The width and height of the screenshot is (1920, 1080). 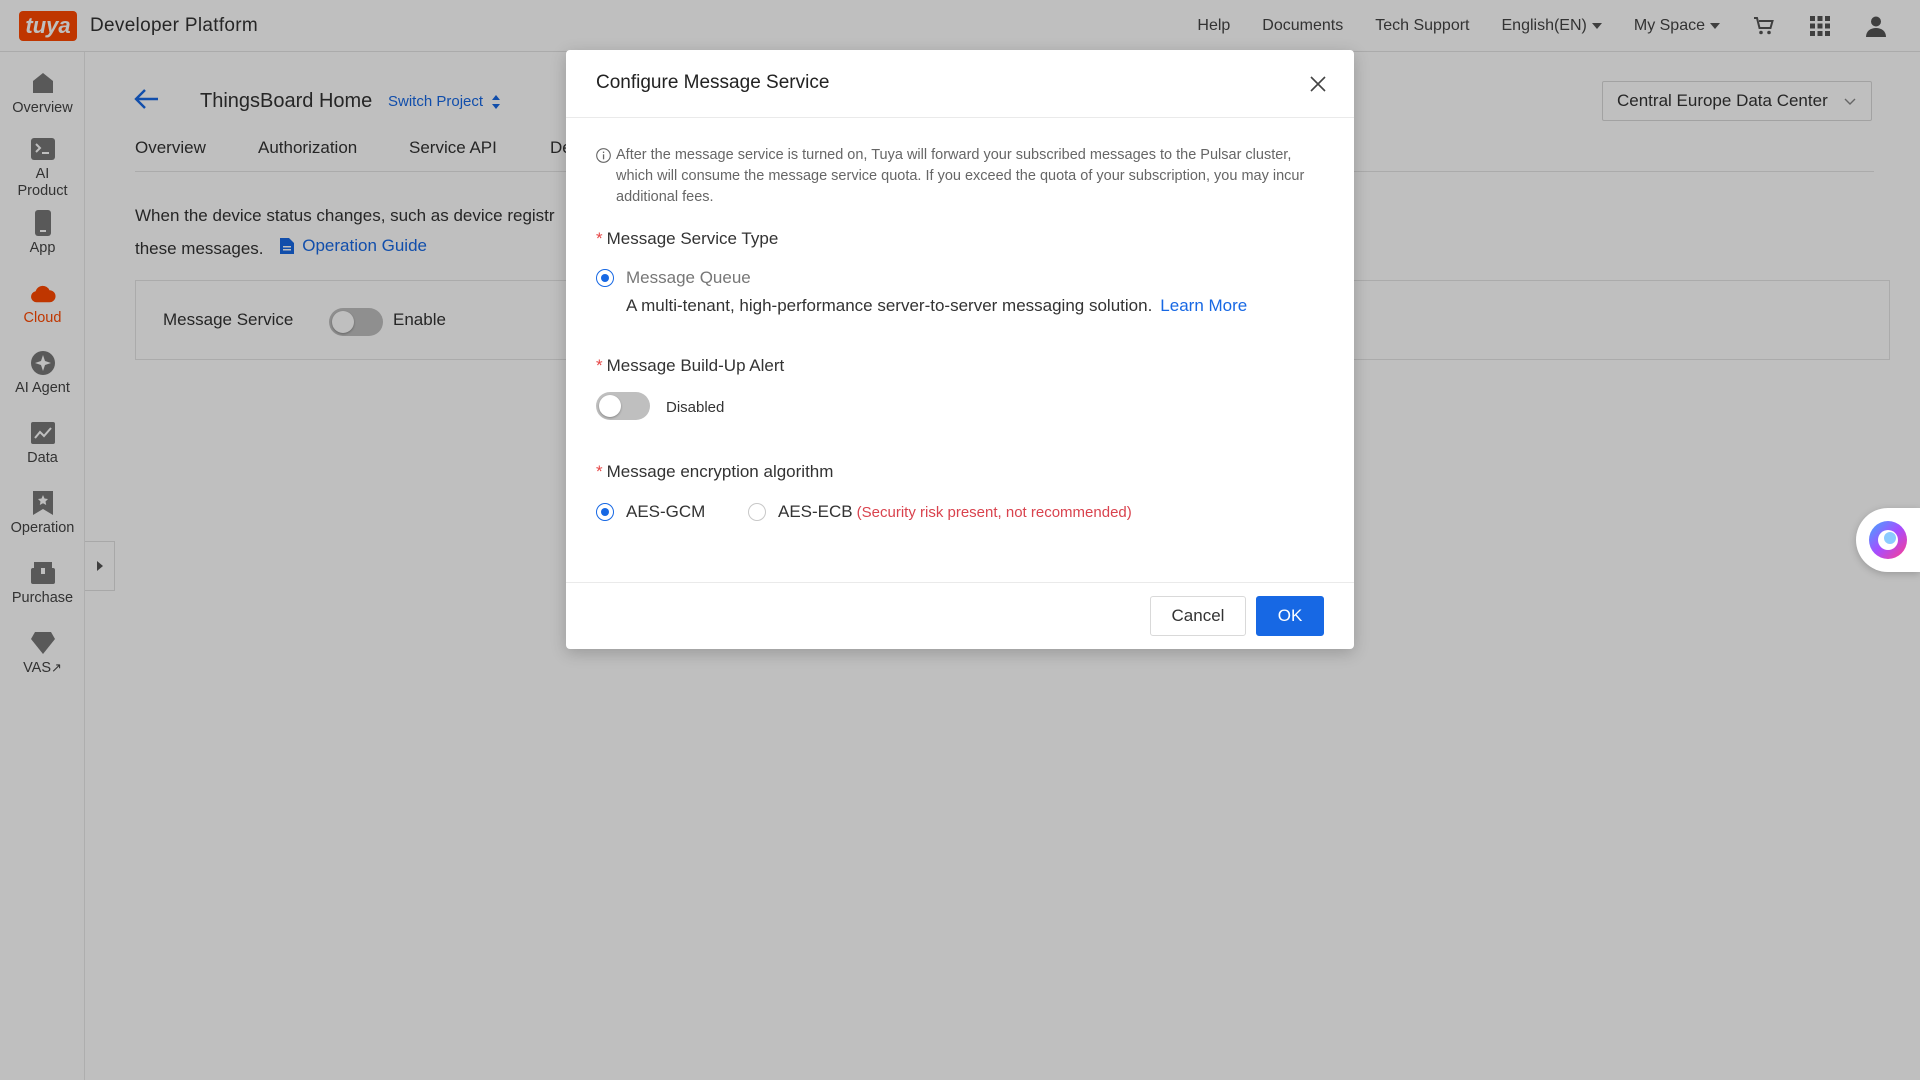 What do you see at coordinates (713, 82) in the screenshot?
I see `dialog-title: Configure Message Service` at bounding box center [713, 82].